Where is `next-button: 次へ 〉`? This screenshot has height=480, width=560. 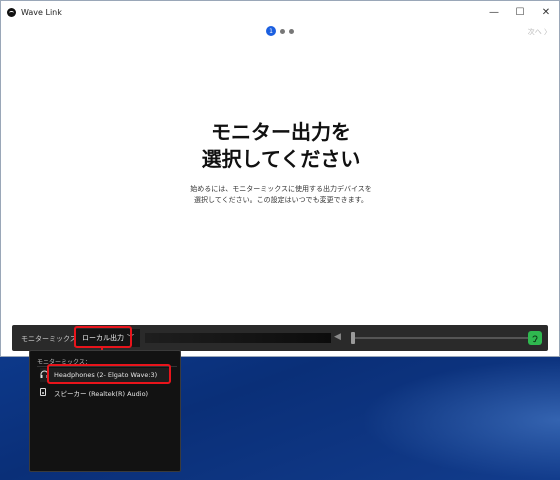
next-button: 次へ 〉 is located at coordinates (539, 32).